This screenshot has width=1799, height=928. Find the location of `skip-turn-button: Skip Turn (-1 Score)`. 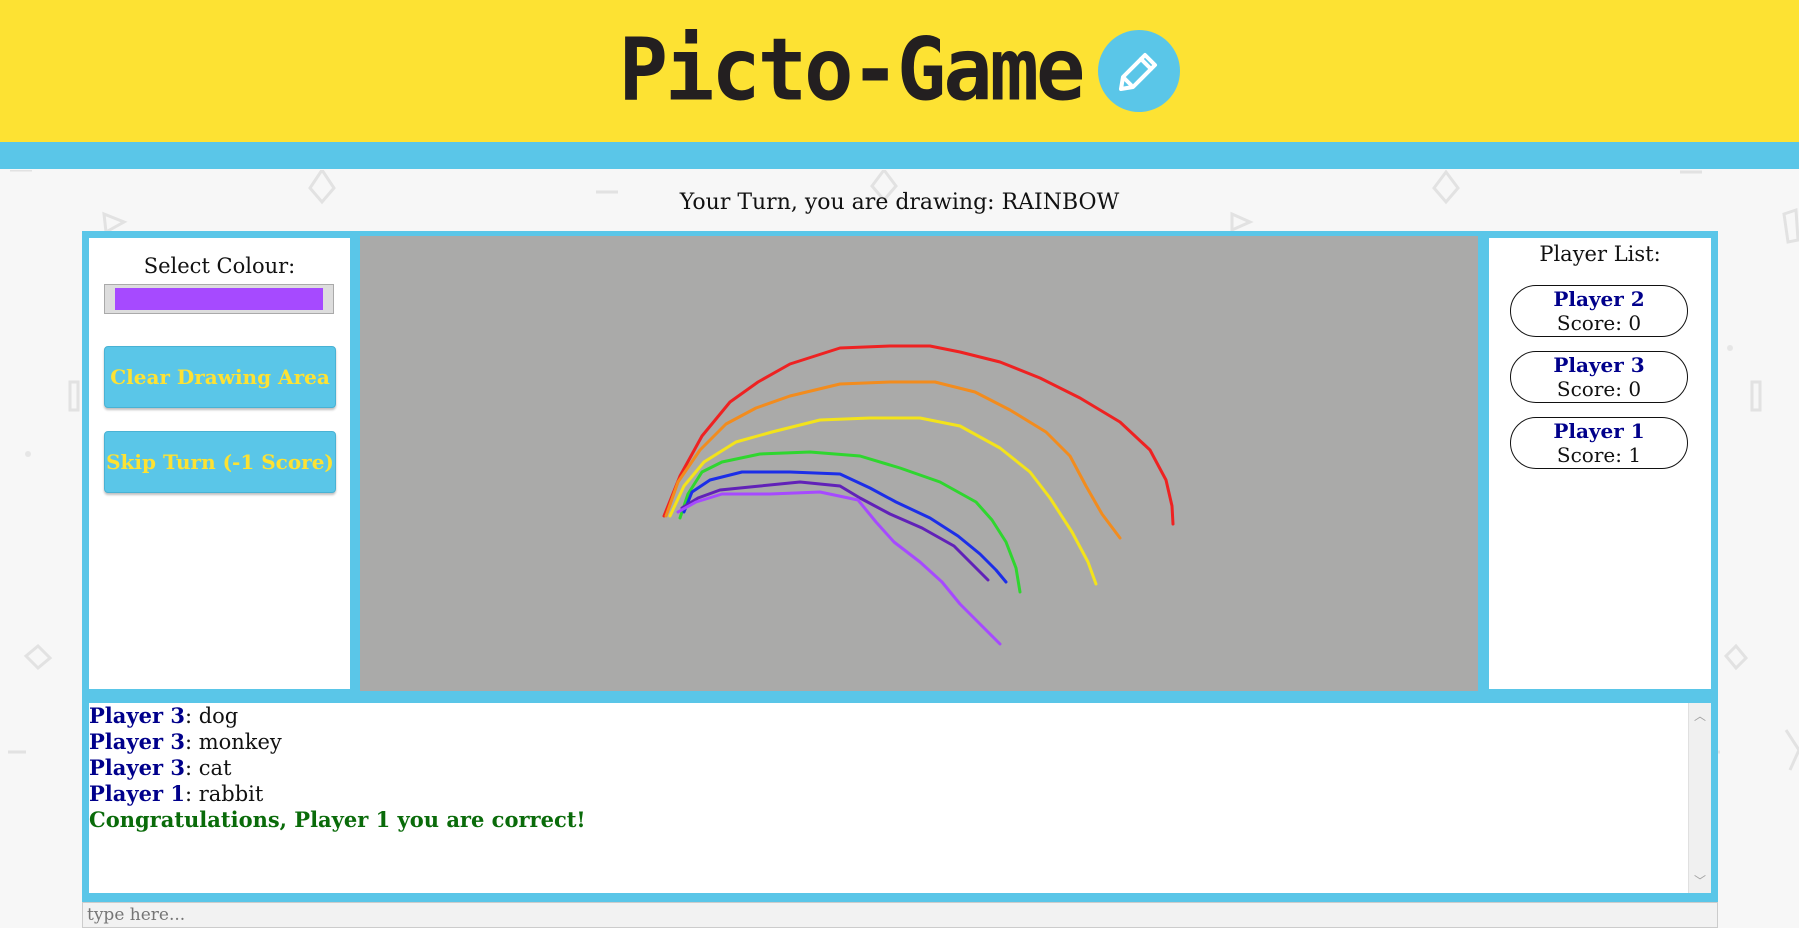

skip-turn-button: Skip Turn (-1 Score) is located at coordinates (220, 462).